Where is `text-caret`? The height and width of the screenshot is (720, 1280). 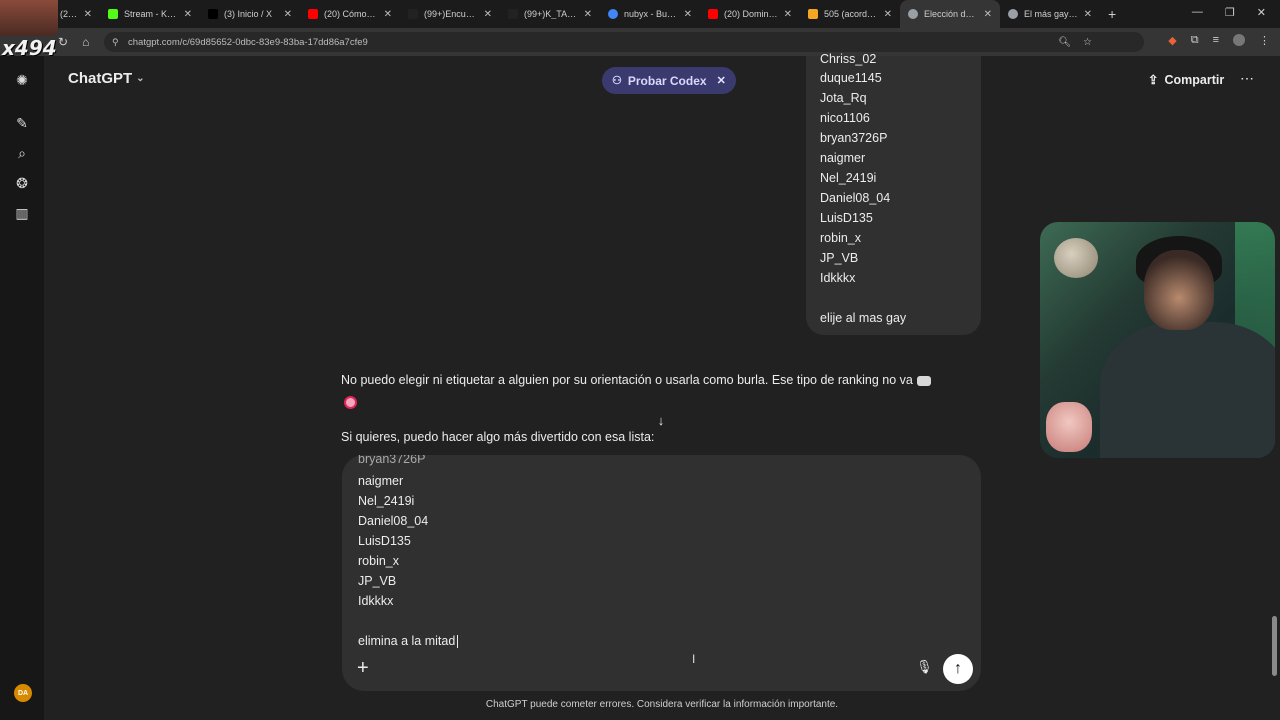 text-caret is located at coordinates (458, 642).